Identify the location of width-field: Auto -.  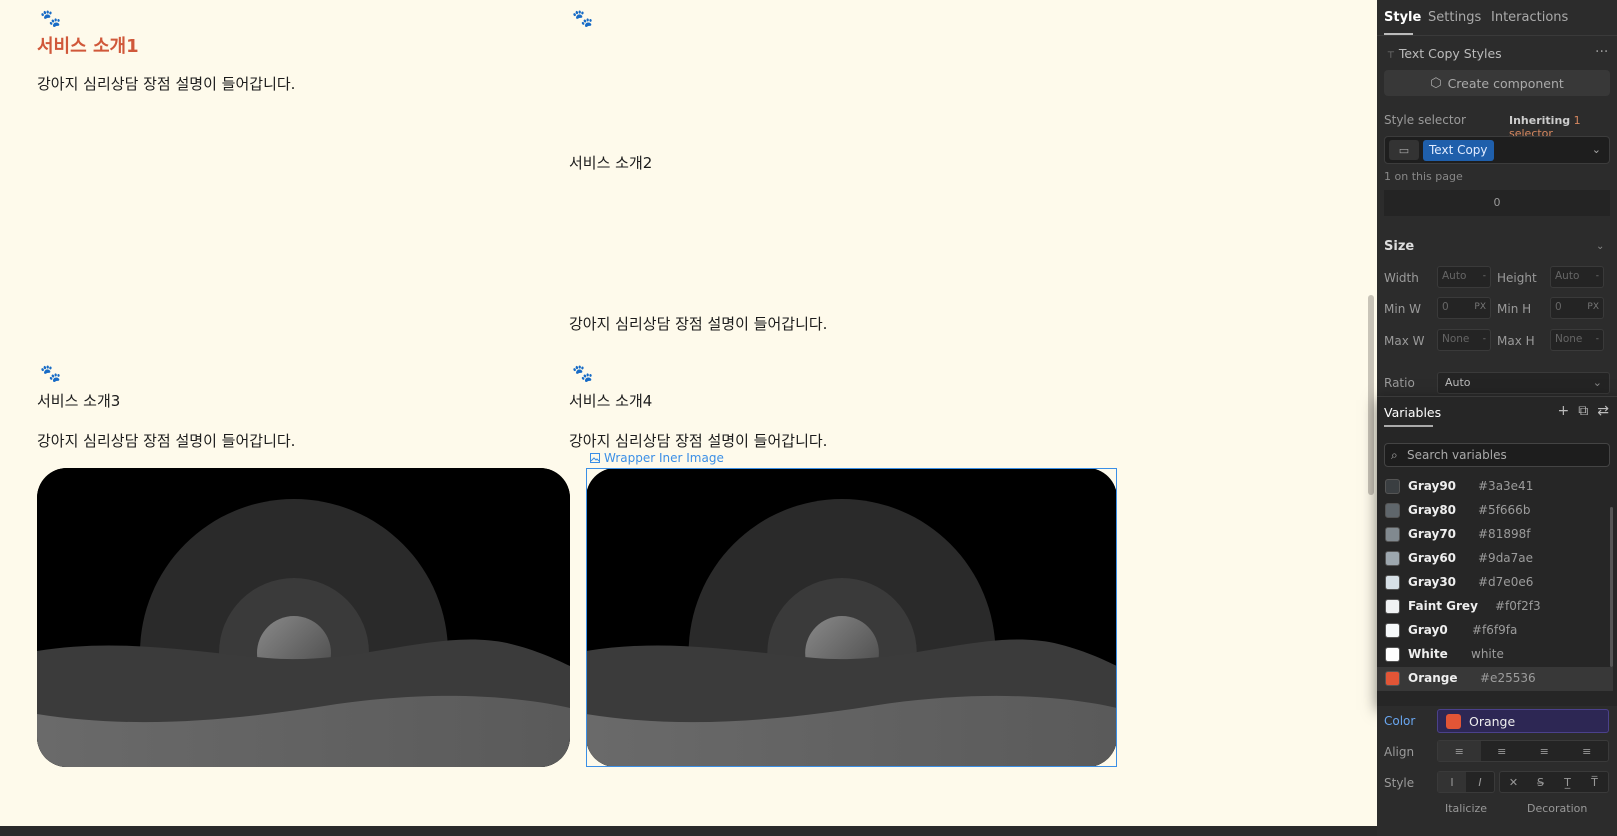
(1464, 277).